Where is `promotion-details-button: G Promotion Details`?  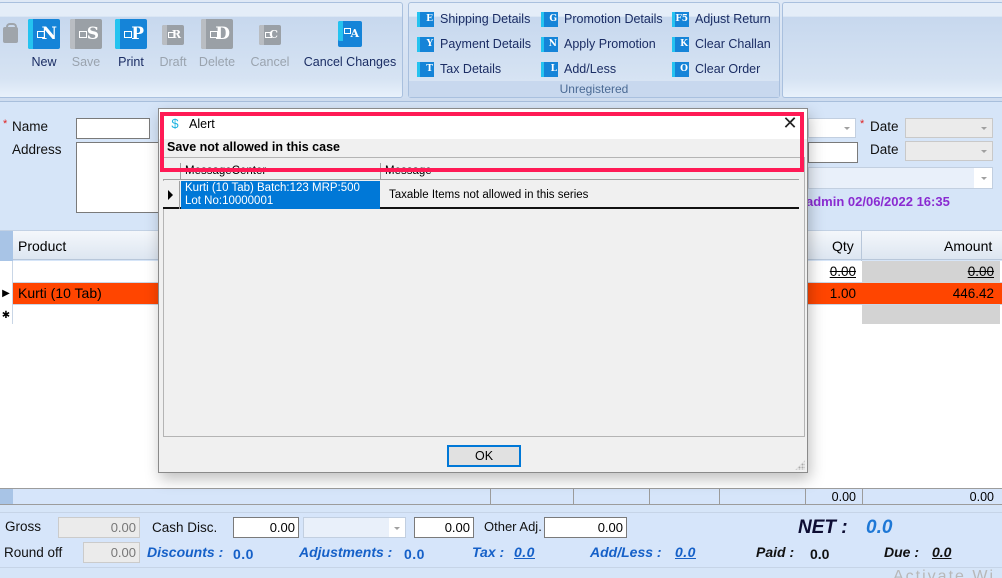 promotion-details-button: G Promotion Details is located at coordinates (602, 19).